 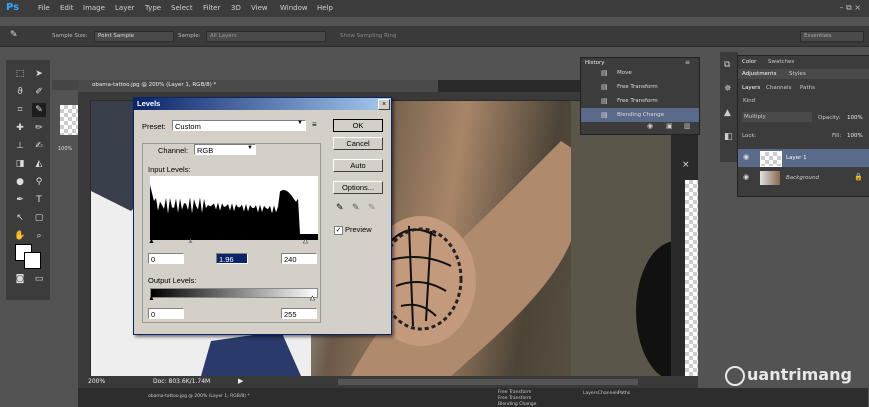 What do you see at coordinates (20, 218) in the screenshot?
I see `path-select-tool-icon: ↖` at bounding box center [20, 218].